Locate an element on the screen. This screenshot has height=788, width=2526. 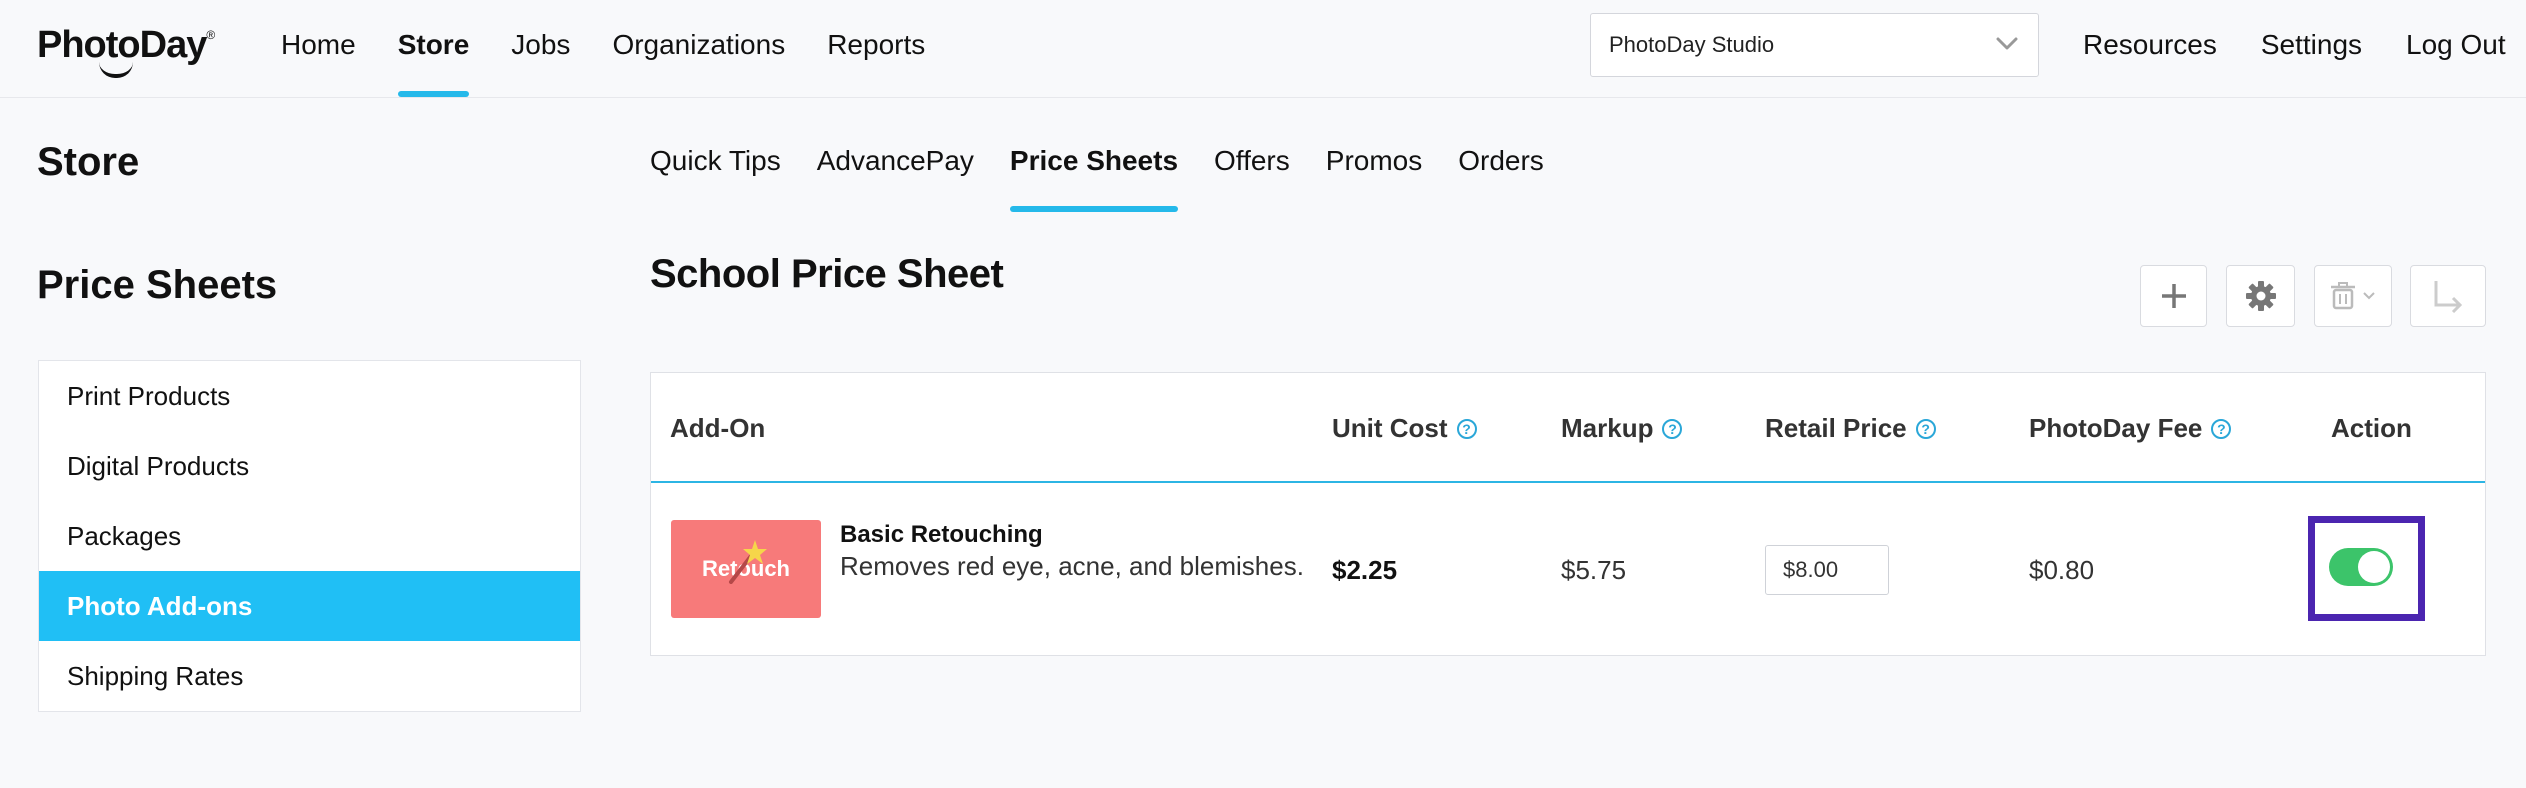
studio-select-value: PhotoDay Studio is located at coordinates (1692, 44).